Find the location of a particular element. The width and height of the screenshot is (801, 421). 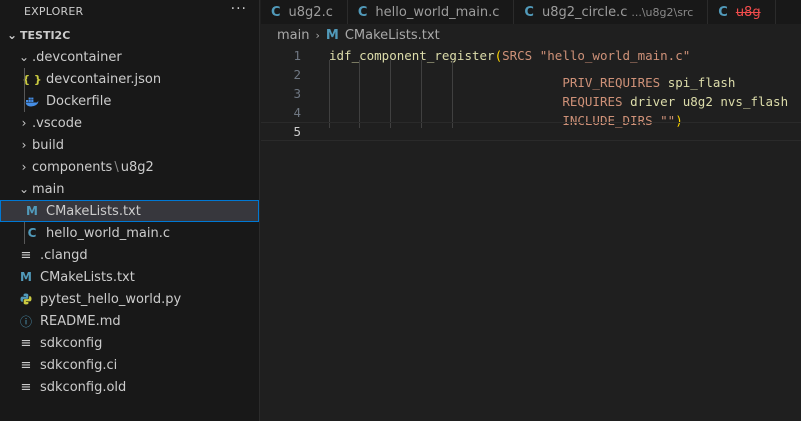

tree-item-label: README.md is located at coordinates (80, 321).